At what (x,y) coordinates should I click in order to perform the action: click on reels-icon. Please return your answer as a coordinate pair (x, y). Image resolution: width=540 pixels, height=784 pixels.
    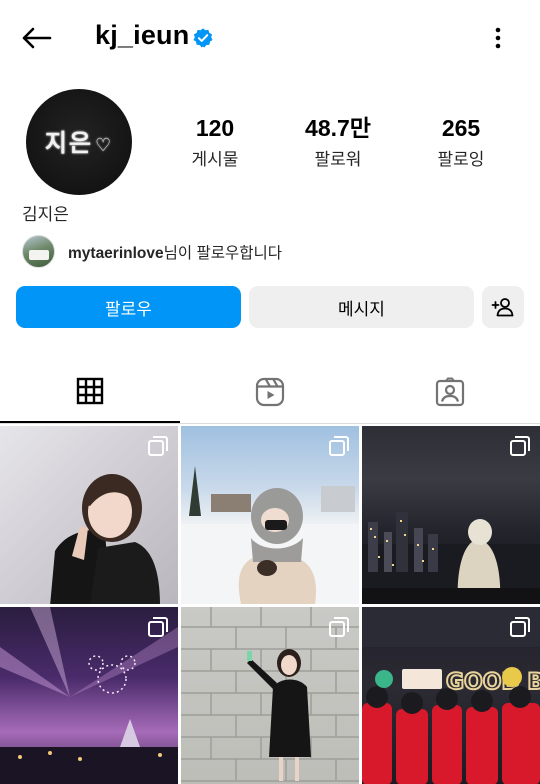
    Looking at the image, I should click on (270, 391).